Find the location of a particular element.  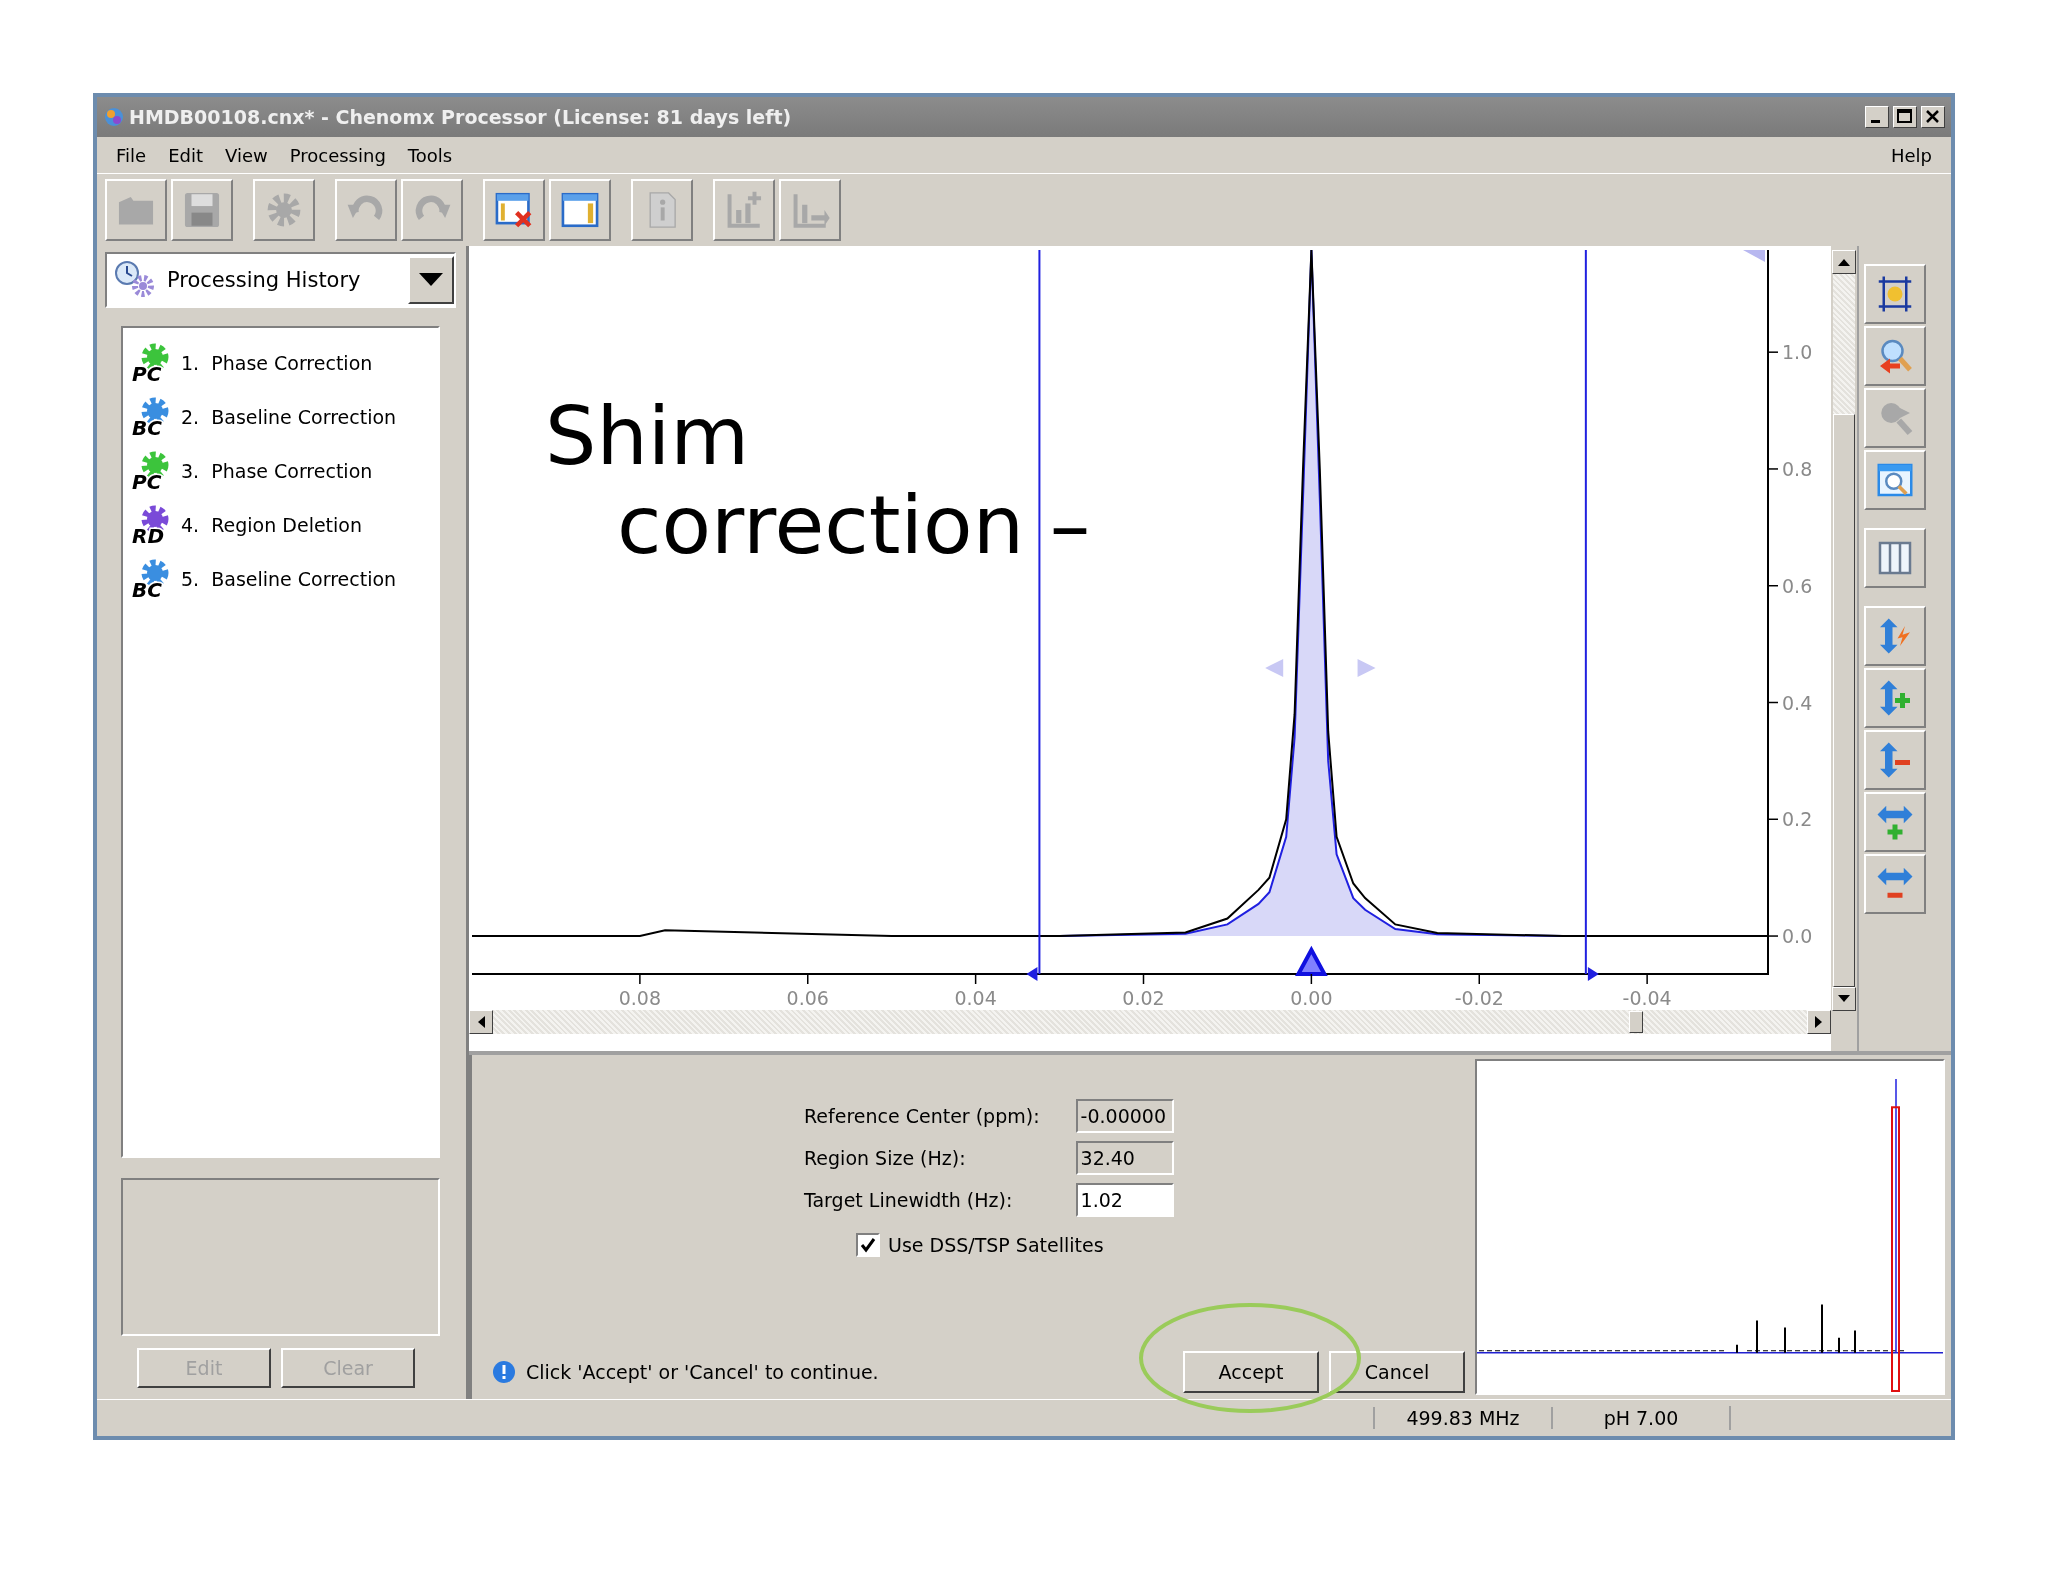

left-arrow-icon is located at coordinates (481, 1022).